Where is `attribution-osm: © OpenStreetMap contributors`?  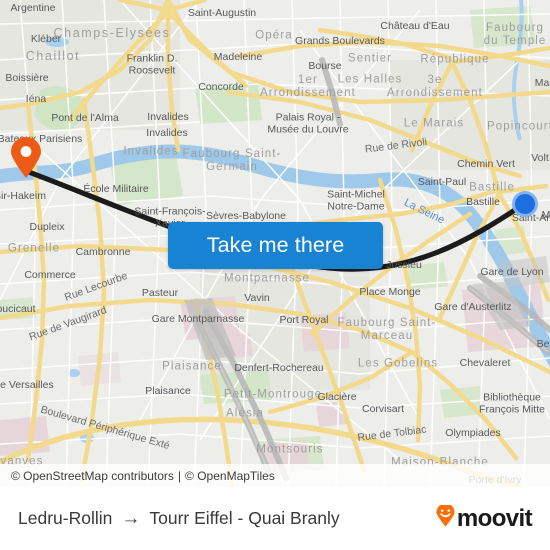
attribution-osm: © OpenStreetMap contributors is located at coordinates (92, 476).